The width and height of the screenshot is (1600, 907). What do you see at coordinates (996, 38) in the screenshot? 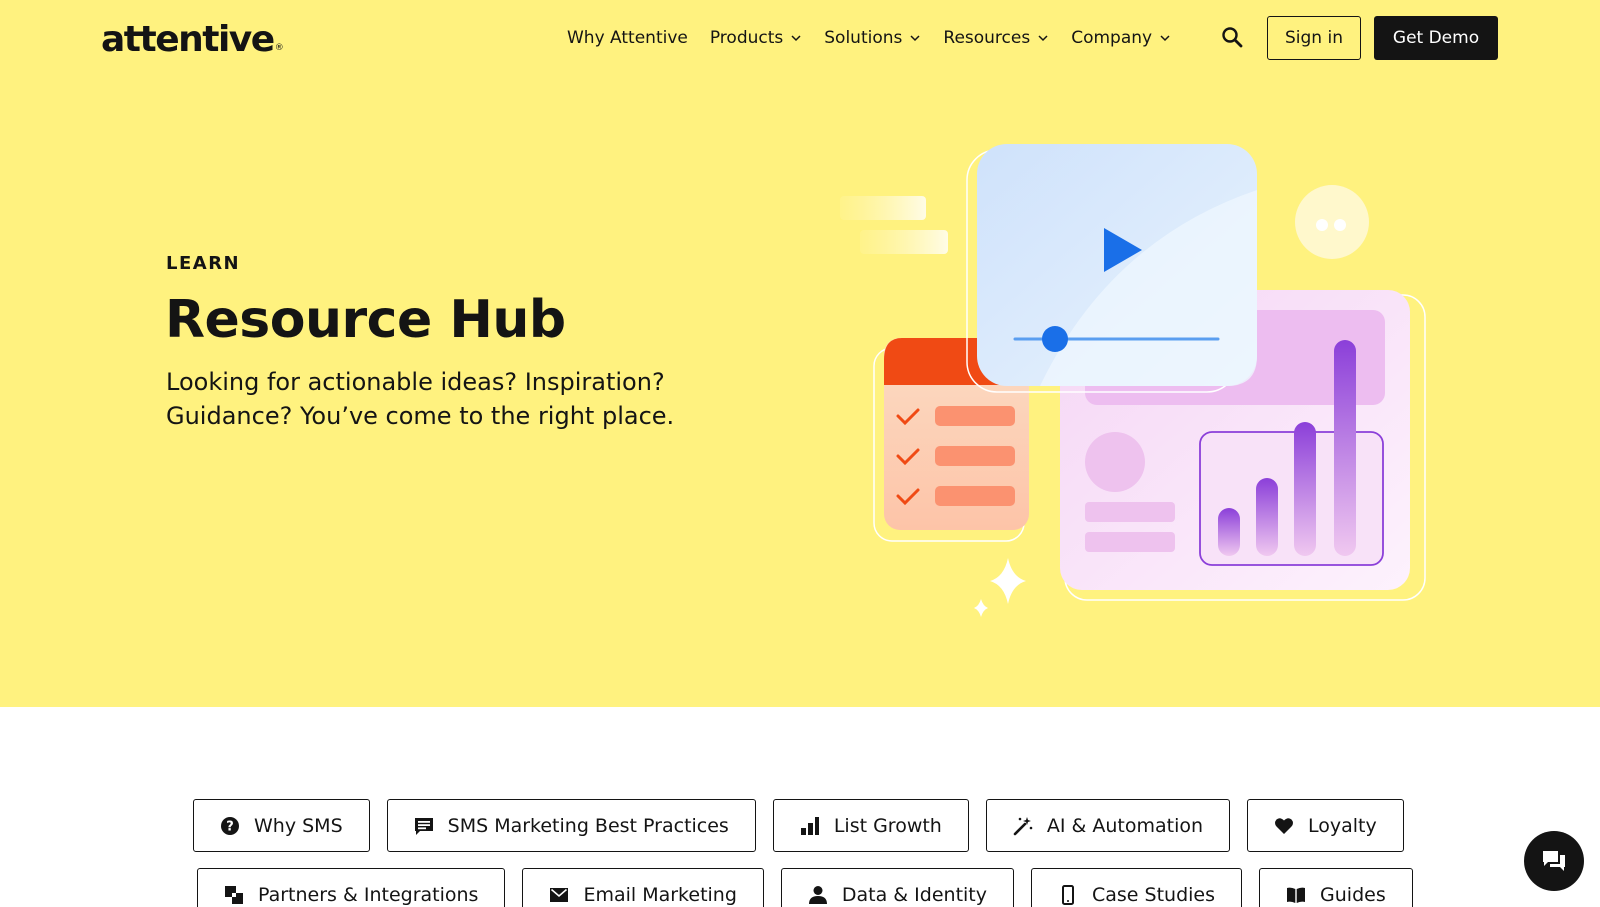
I see `nav-resources: Resources` at bounding box center [996, 38].